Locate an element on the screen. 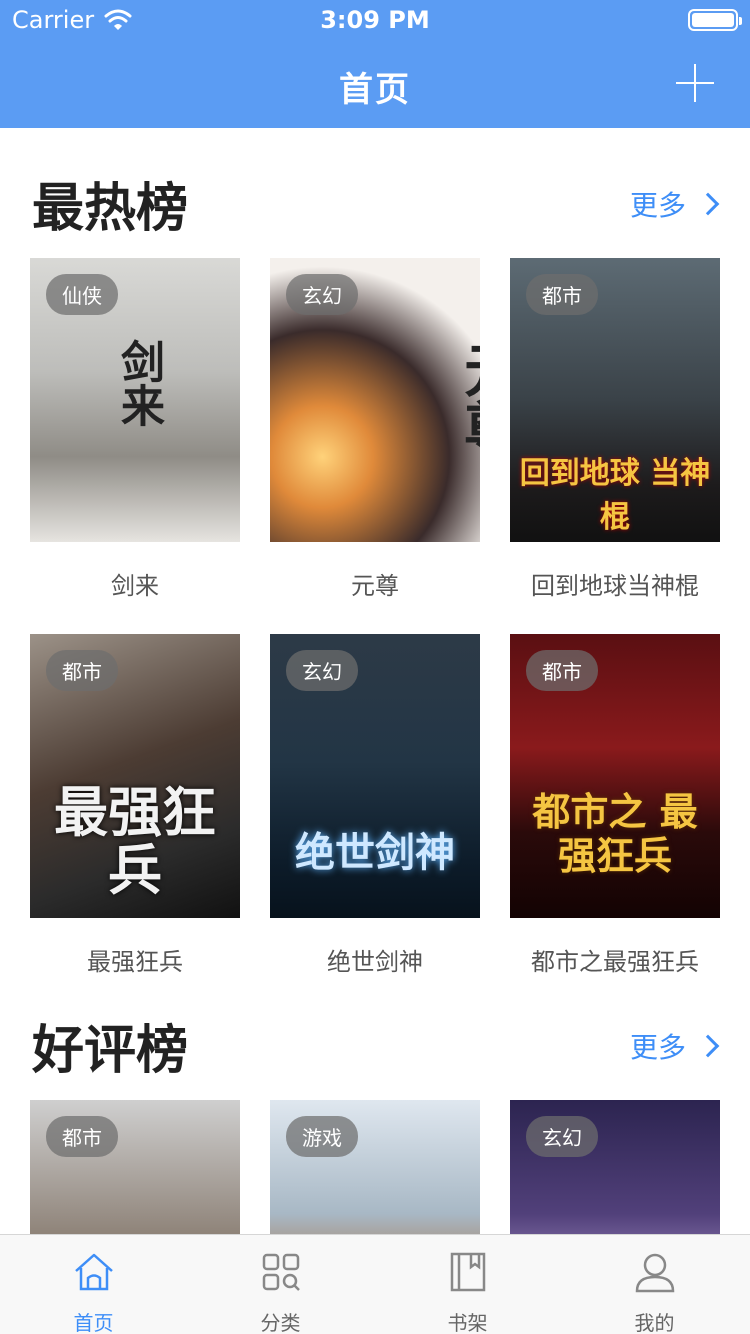  genre-tag: 游戏 is located at coordinates (322, 1136).